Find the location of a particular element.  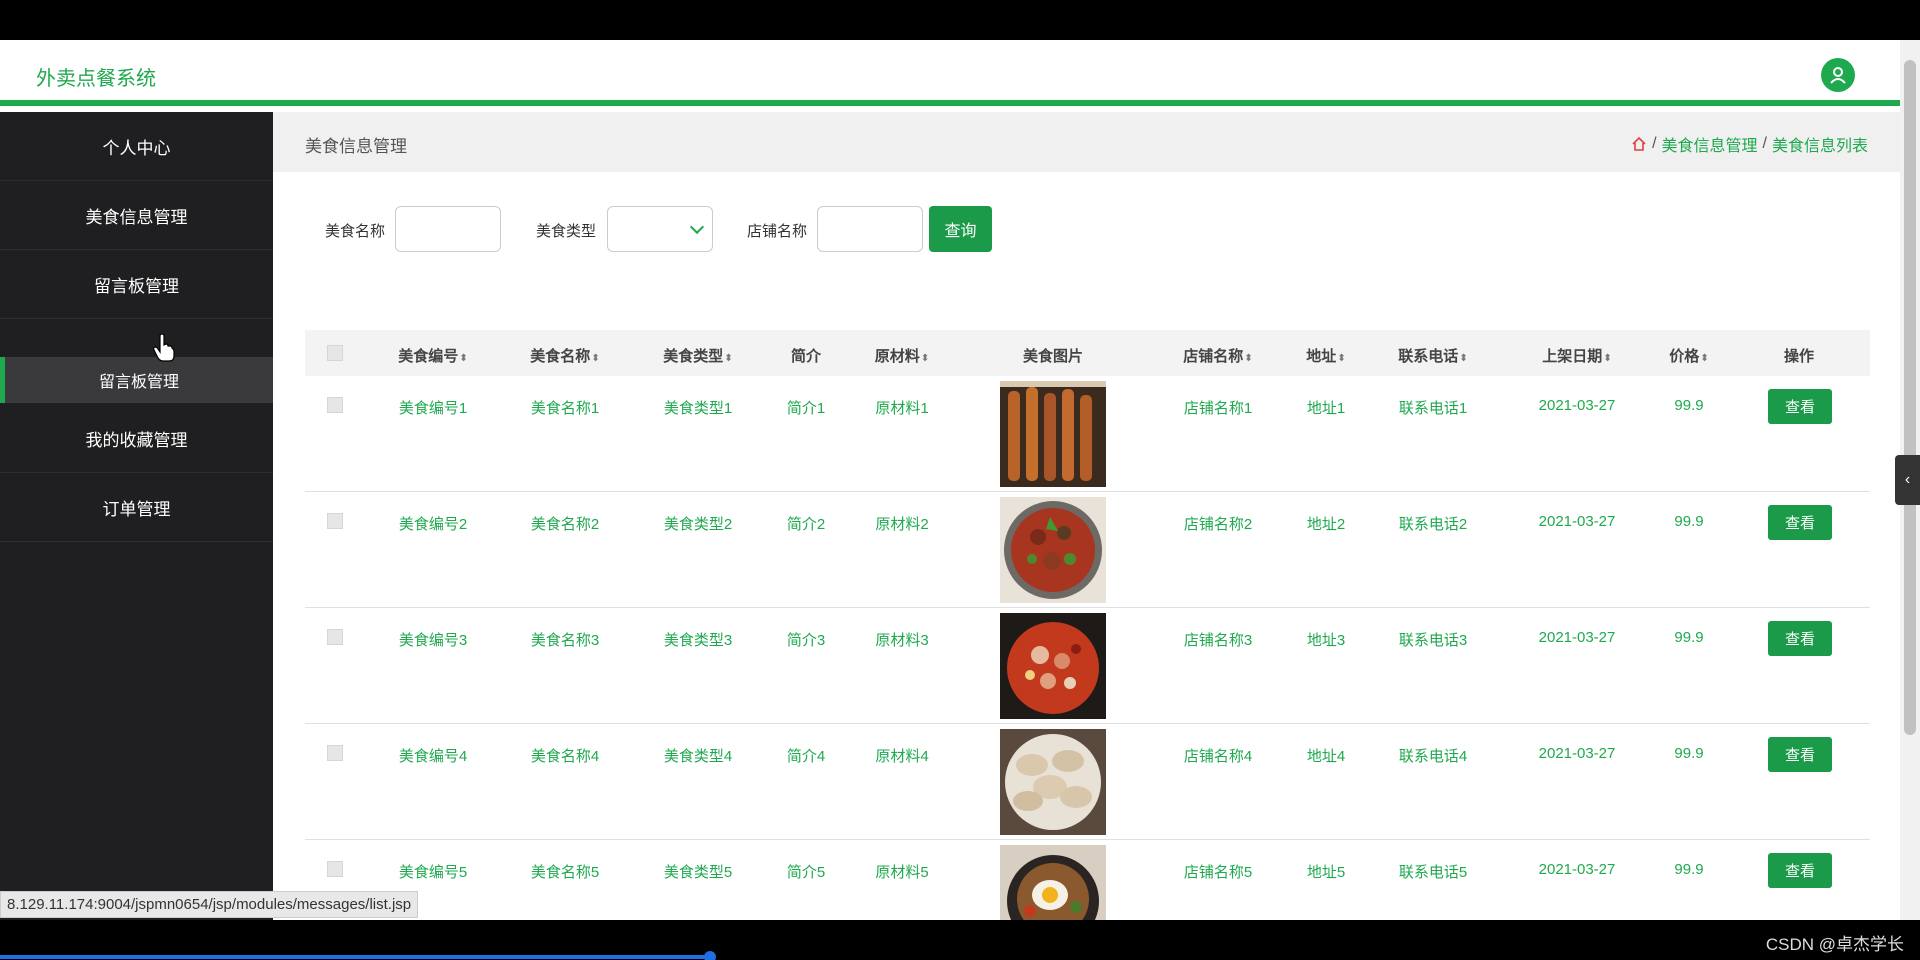

column-header-phone: 联系电话⬍ is located at coordinates (1432, 355).